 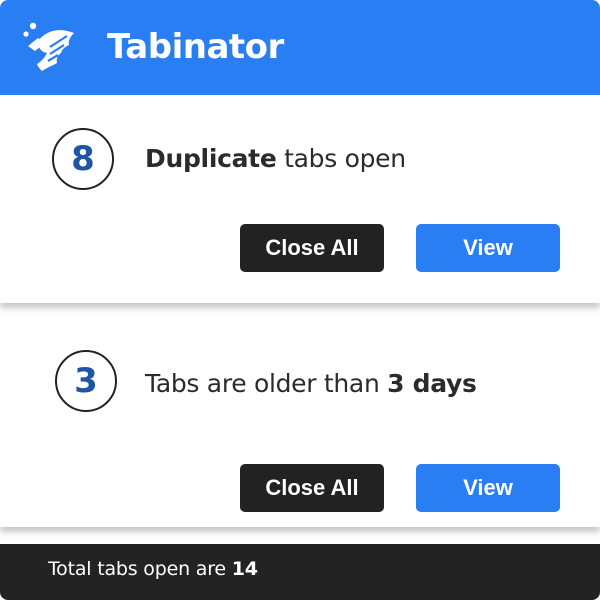 What do you see at coordinates (488, 248) in the screenshot?
I see `view-duplicates-button: View` at bounding box center [488, 248].